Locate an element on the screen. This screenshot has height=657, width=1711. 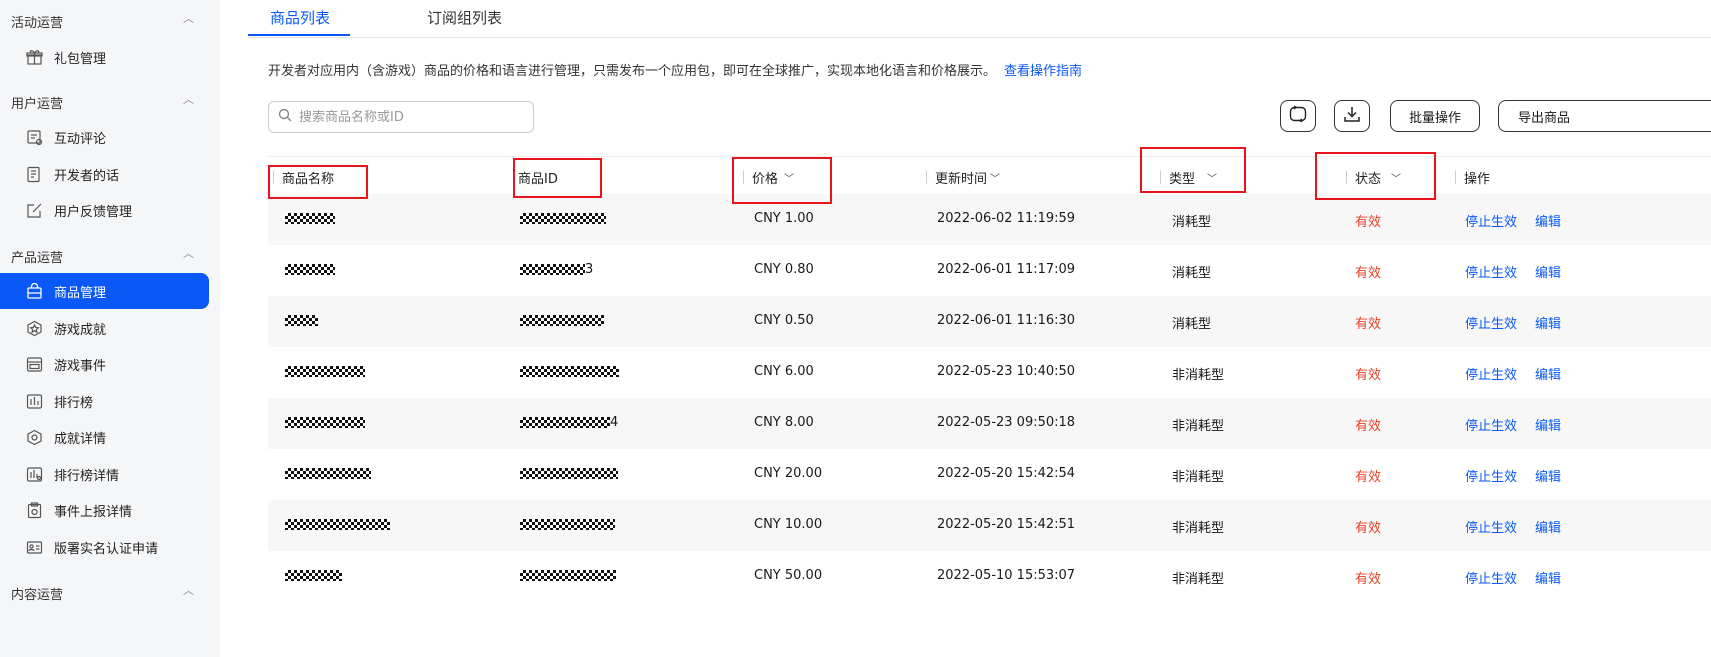
nav-item-achievements: 游戏成就 is located at coordinates (104, 328).